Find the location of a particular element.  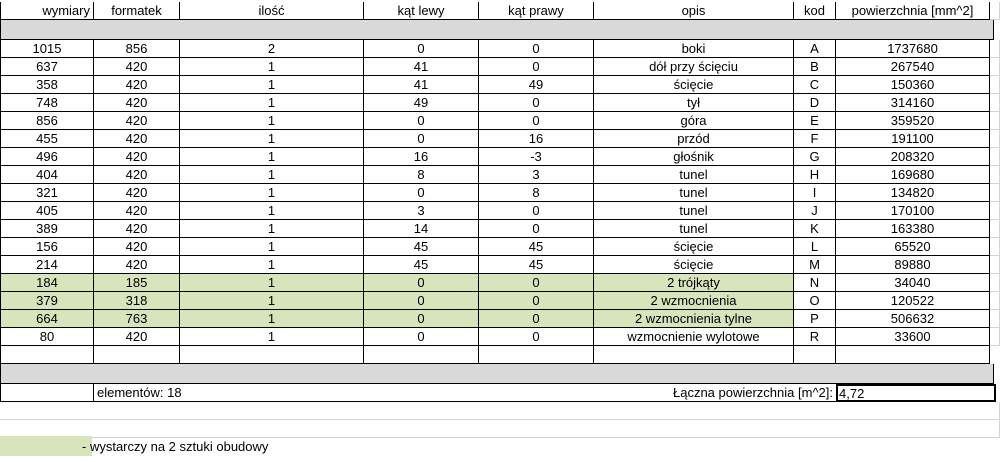

cell-powierzchnia: 134820 is located at coordinates (913, 193).